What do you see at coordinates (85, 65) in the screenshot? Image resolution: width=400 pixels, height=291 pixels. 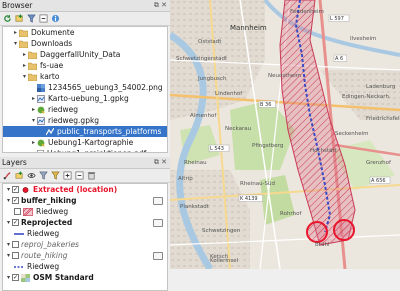 I see `browser-item: ▸ fs-uae` at bounding box center [85, 65].